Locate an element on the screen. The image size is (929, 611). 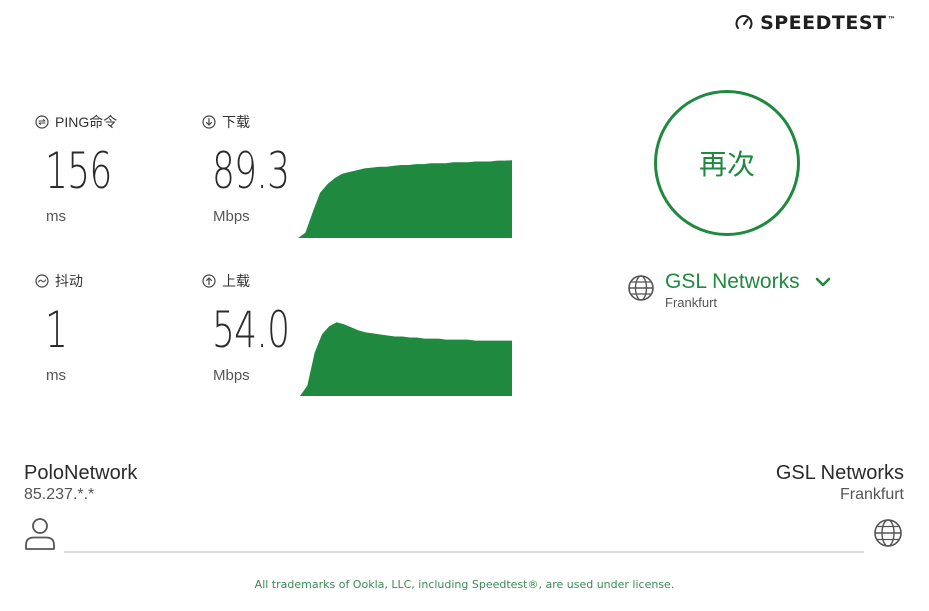
again-button: 再次 is located at coordinates (727, 163).